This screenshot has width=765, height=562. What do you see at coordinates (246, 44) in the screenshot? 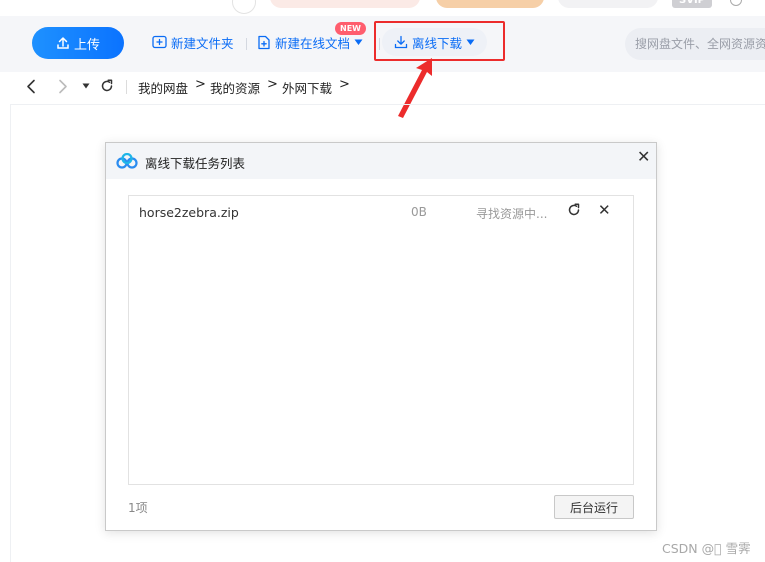
I see `toolbar-separator` at bounding box center [246, 44].